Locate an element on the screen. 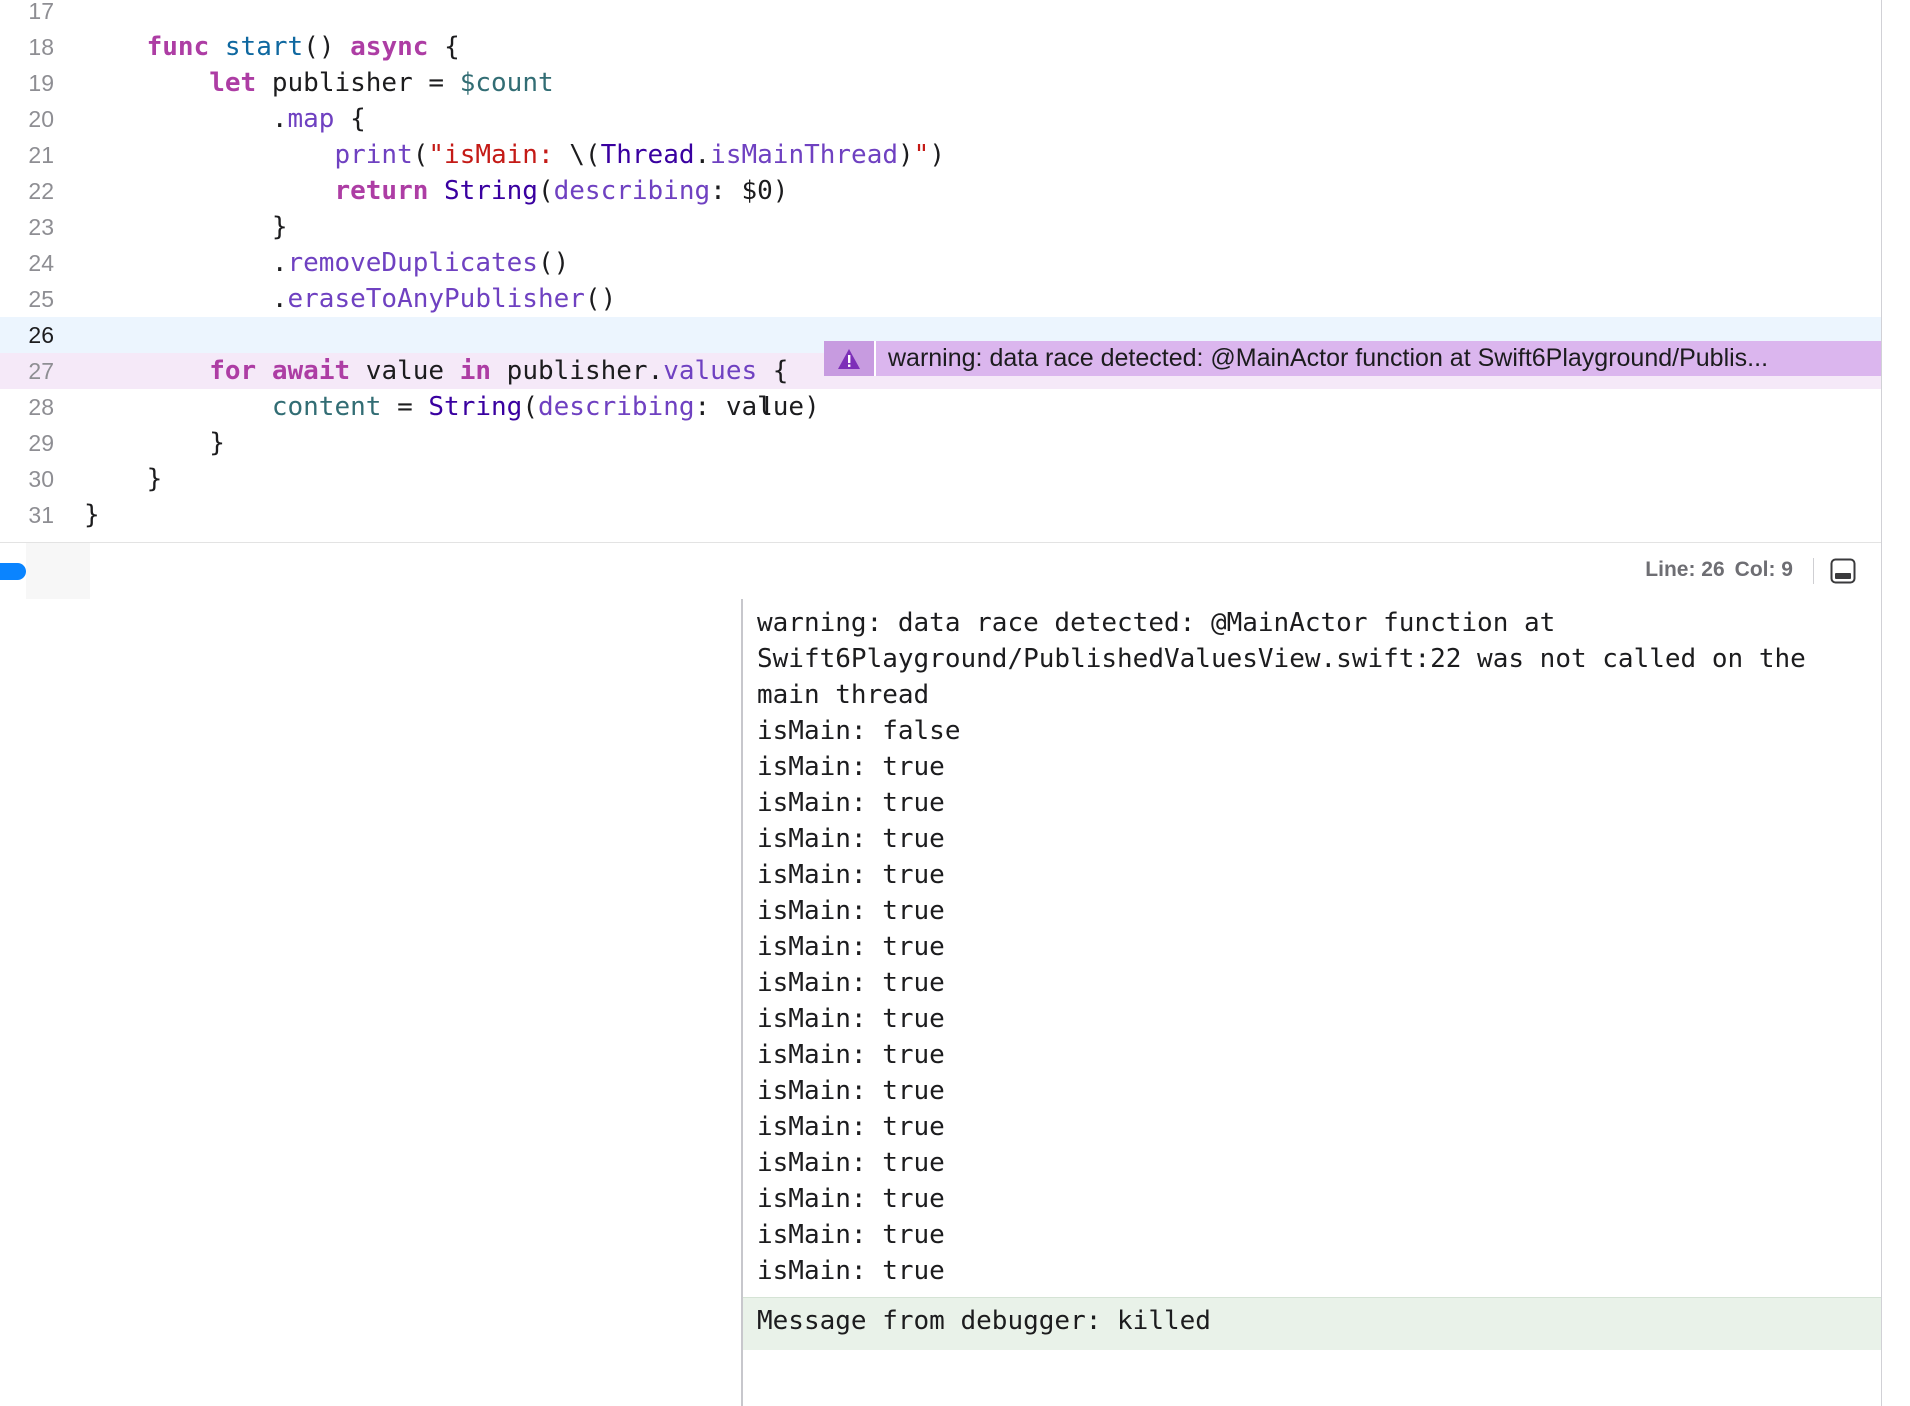 The image size is (1910, 1406). code-text: func start() async { is located at coordinates (272, 47).